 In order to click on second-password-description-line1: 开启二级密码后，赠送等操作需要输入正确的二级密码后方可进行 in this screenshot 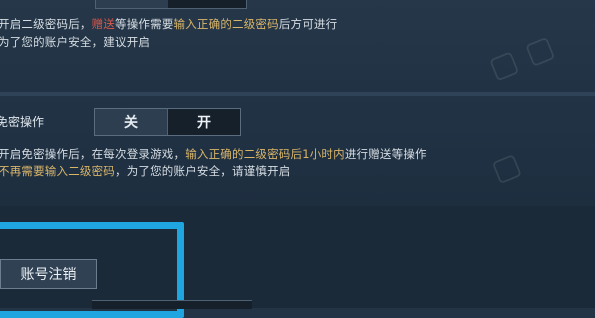, I will do `click(169, 24)`.